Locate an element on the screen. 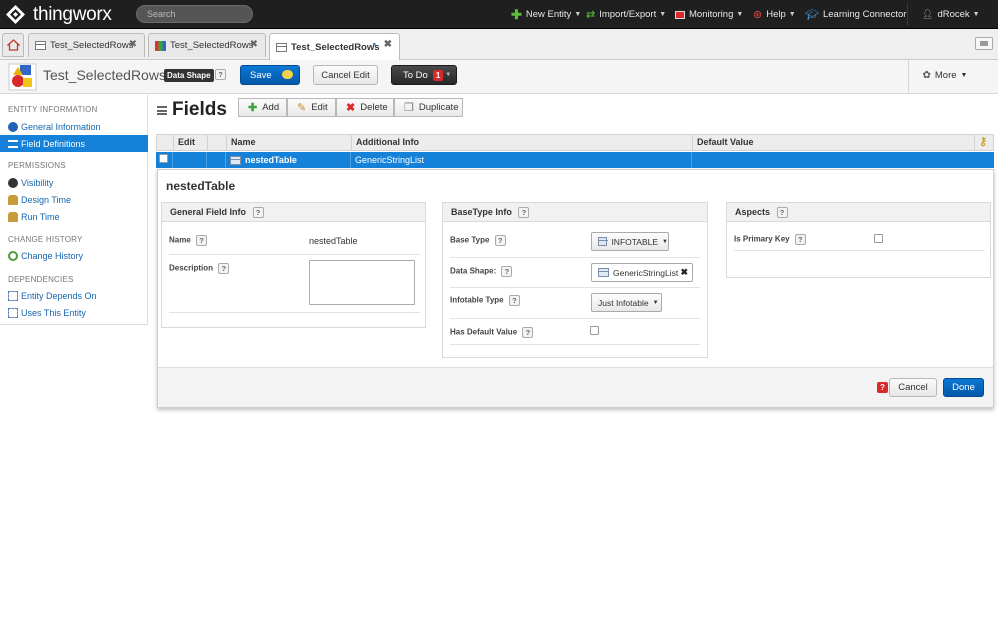  sidebar-item-general-information: General Information is located at coordinates (74, 126).